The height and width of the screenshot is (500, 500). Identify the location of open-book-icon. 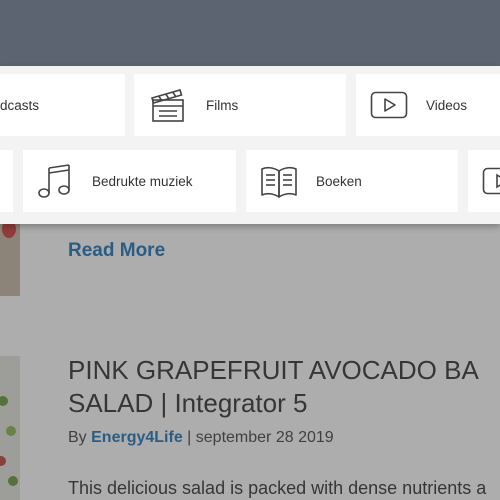
(279, 181).